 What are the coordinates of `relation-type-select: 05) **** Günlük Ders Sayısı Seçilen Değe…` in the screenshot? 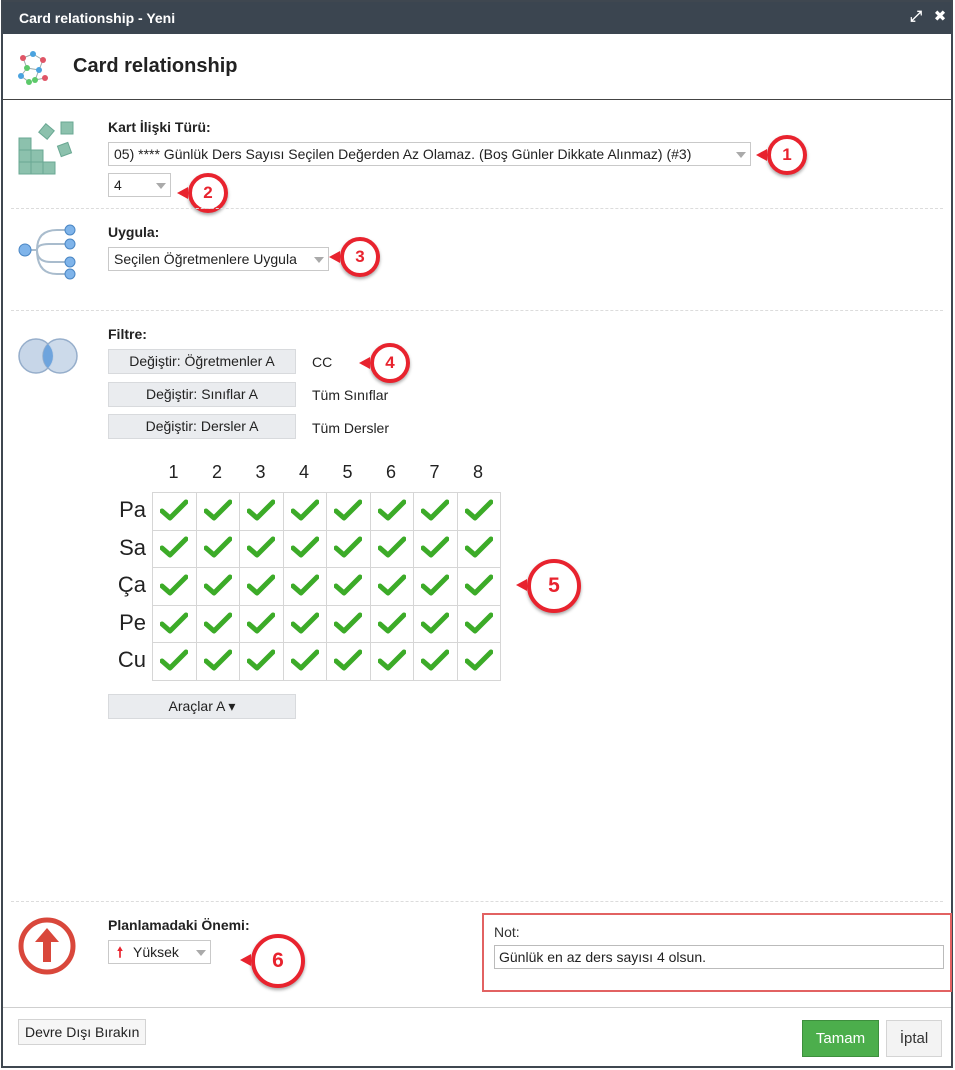 It's located at (429, 154).